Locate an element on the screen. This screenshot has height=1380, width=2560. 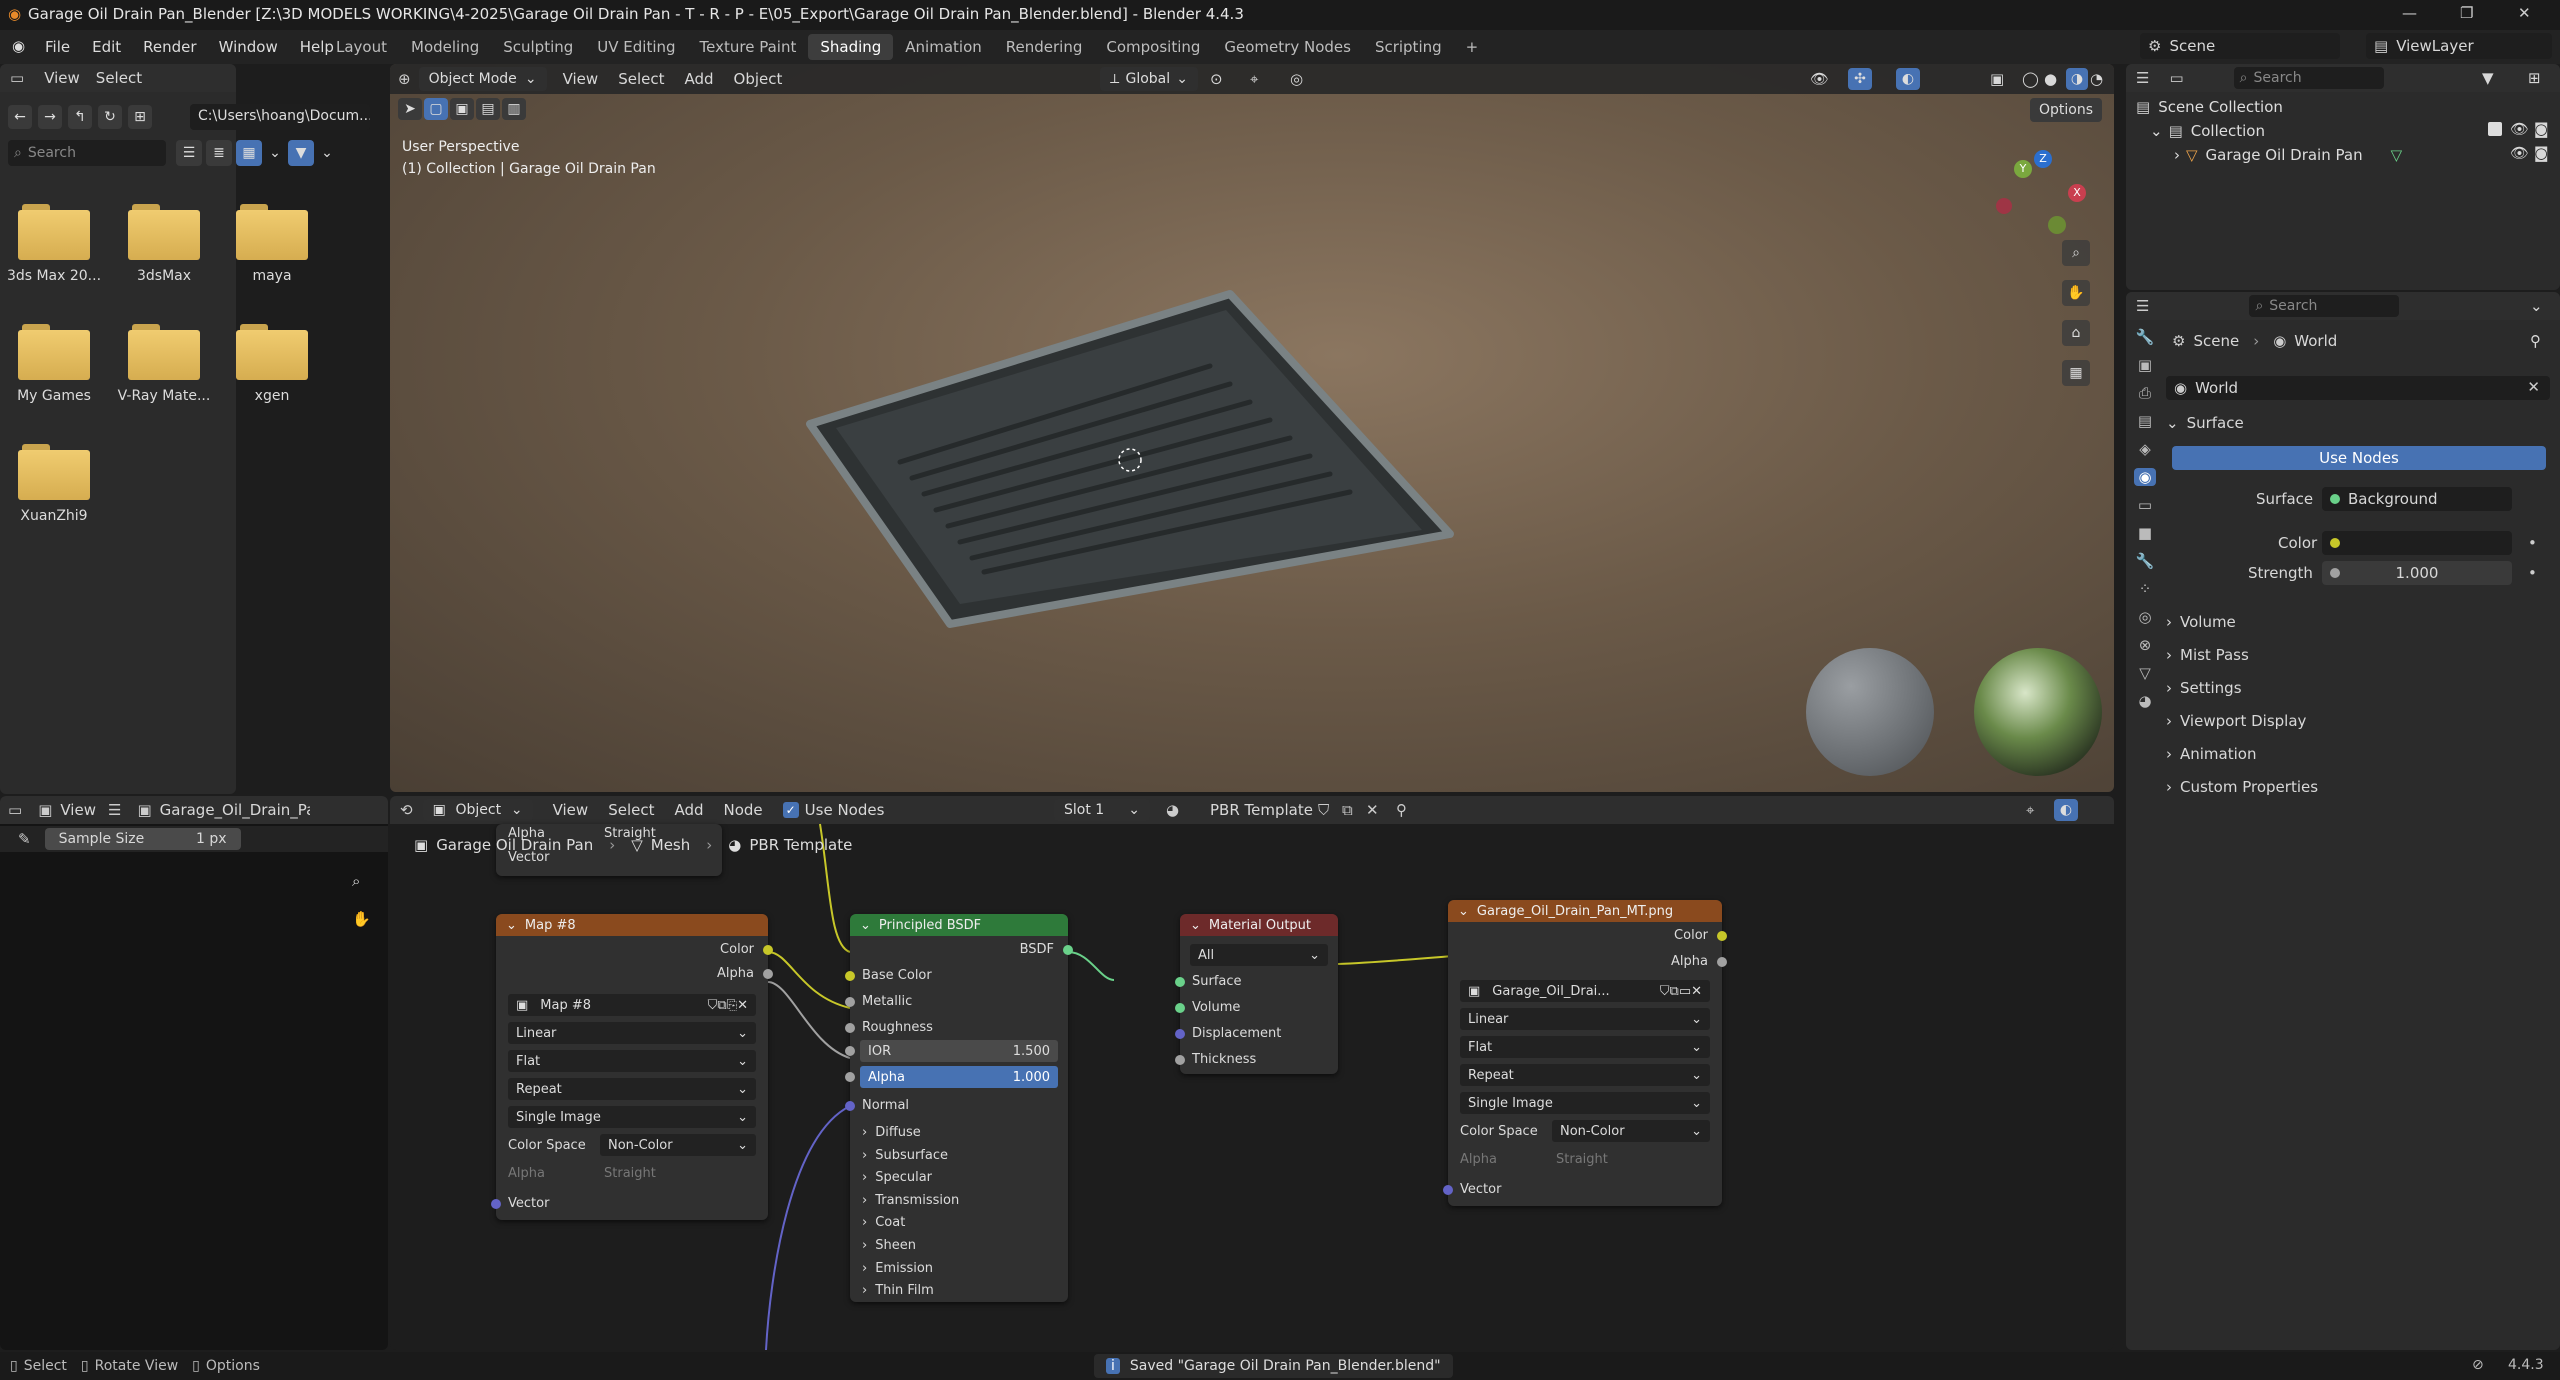
viewport-display-panel: › Viewport Display is located at coordinates (2242, 721).